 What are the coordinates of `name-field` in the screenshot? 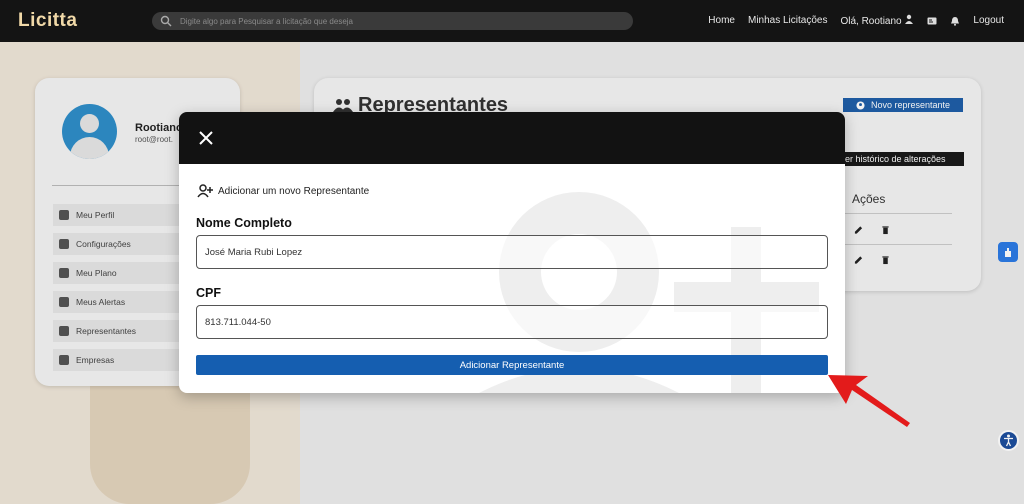 It's located at (512, 252).